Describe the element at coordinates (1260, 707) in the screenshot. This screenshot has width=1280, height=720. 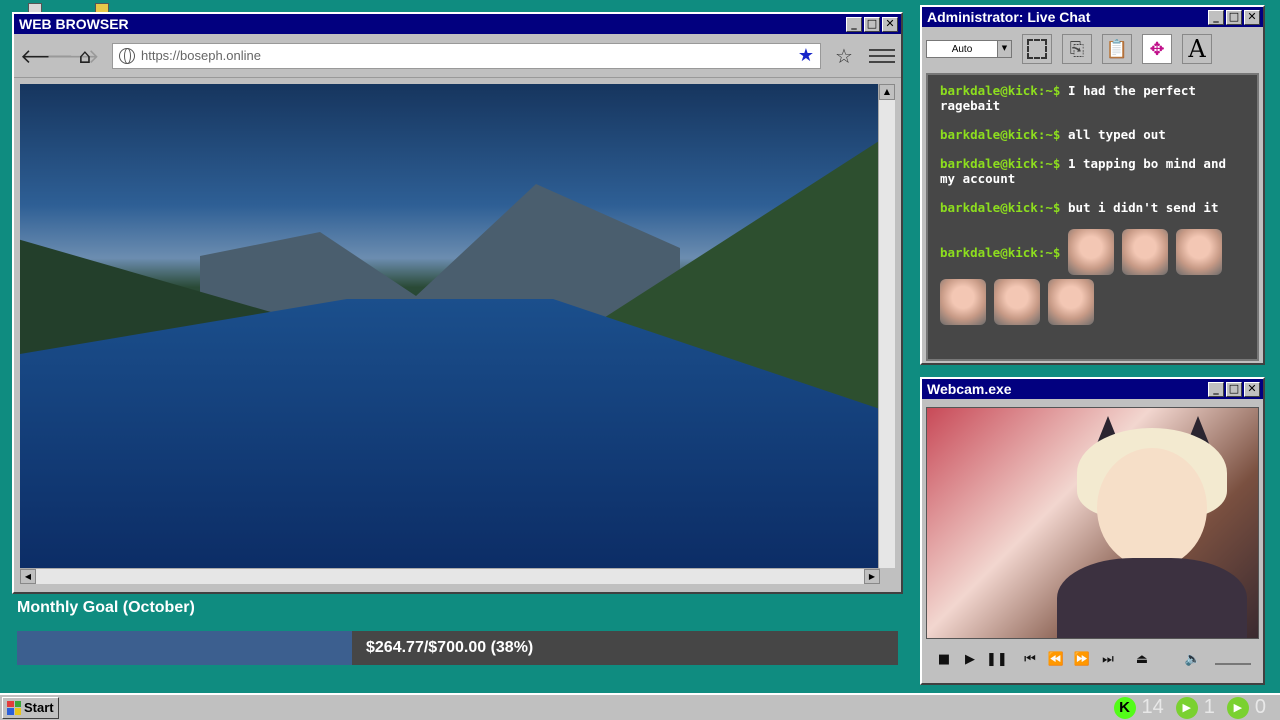
I see `stat-three: 0` at that location.